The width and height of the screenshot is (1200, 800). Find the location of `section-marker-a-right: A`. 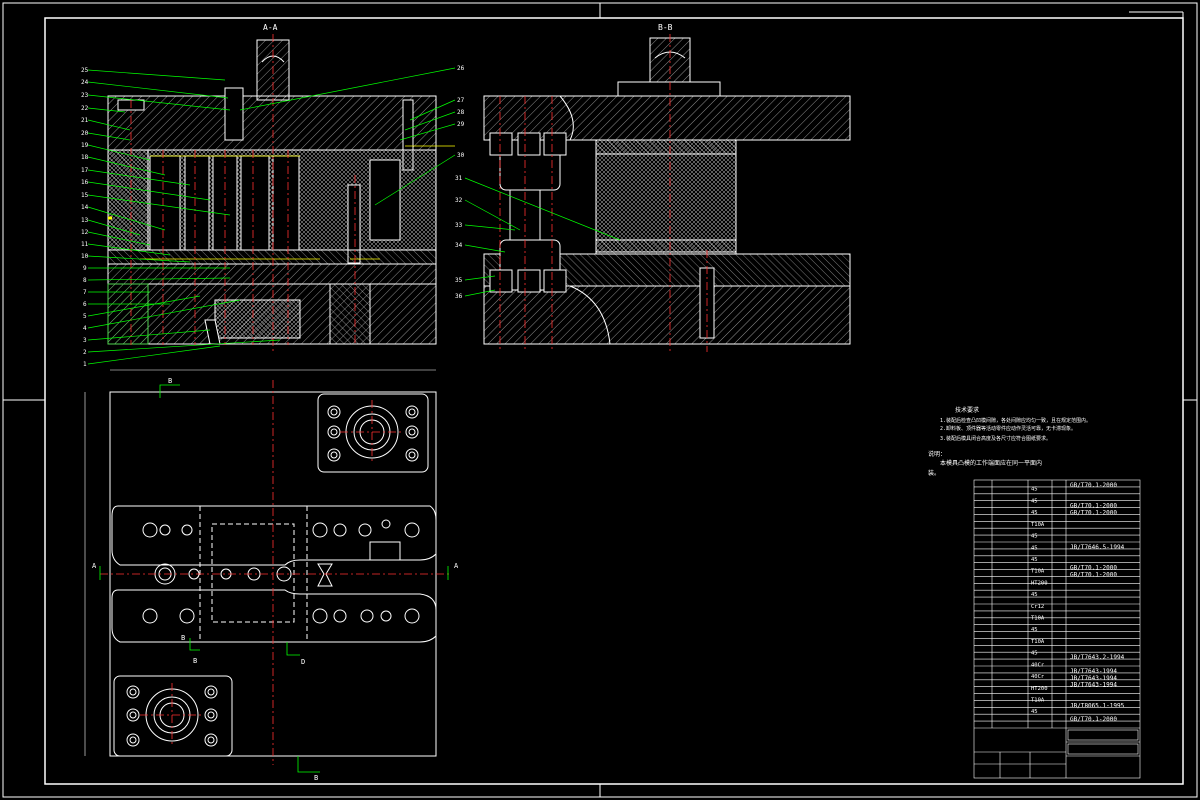

section-marker-a-right: A is located at coordinates (456, 566).